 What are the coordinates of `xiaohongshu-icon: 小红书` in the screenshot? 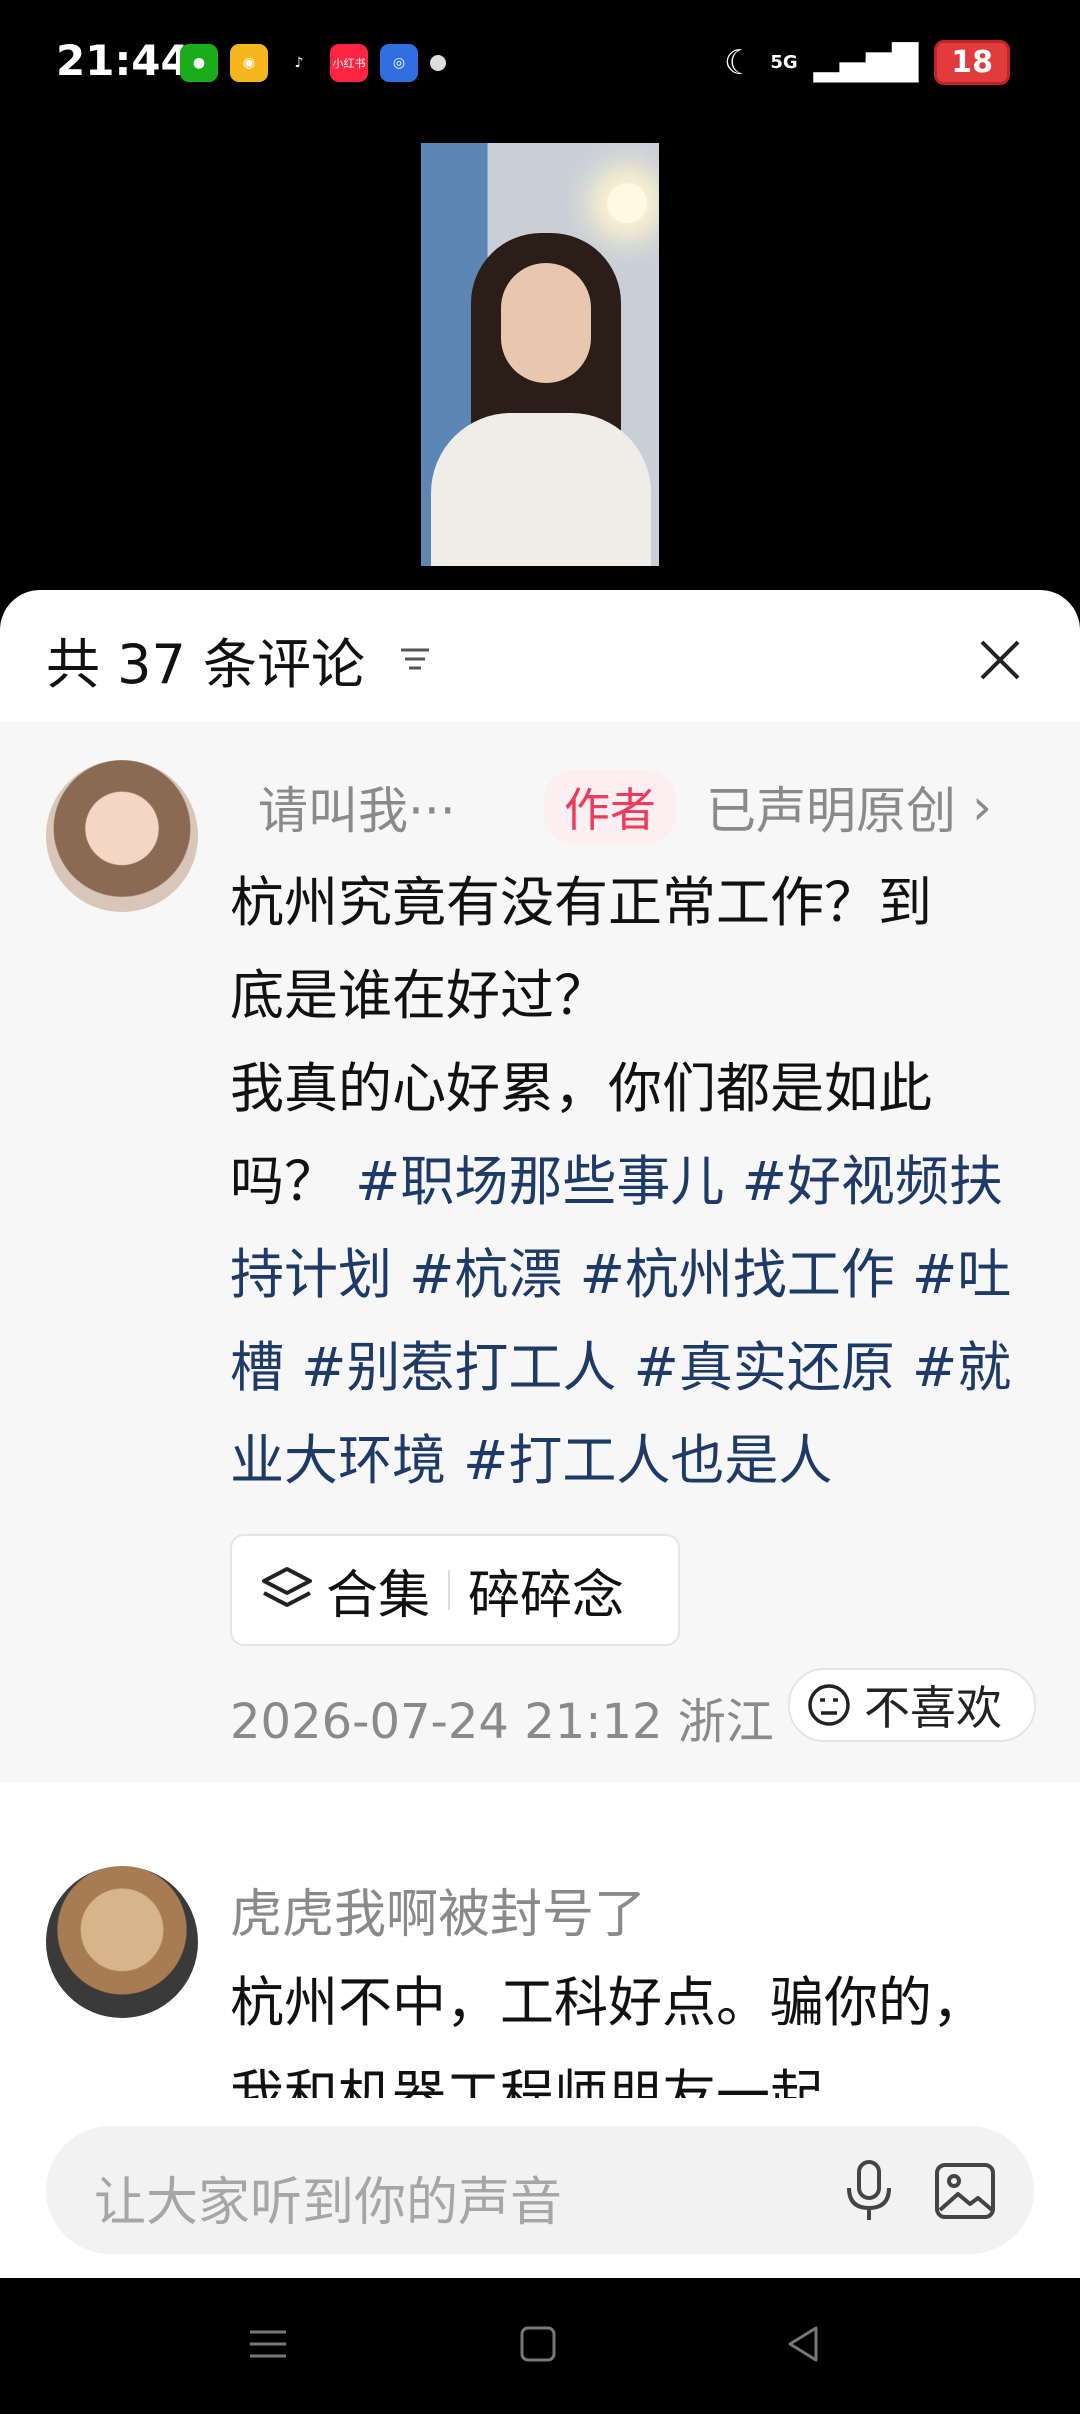 It's located at (349, 63).